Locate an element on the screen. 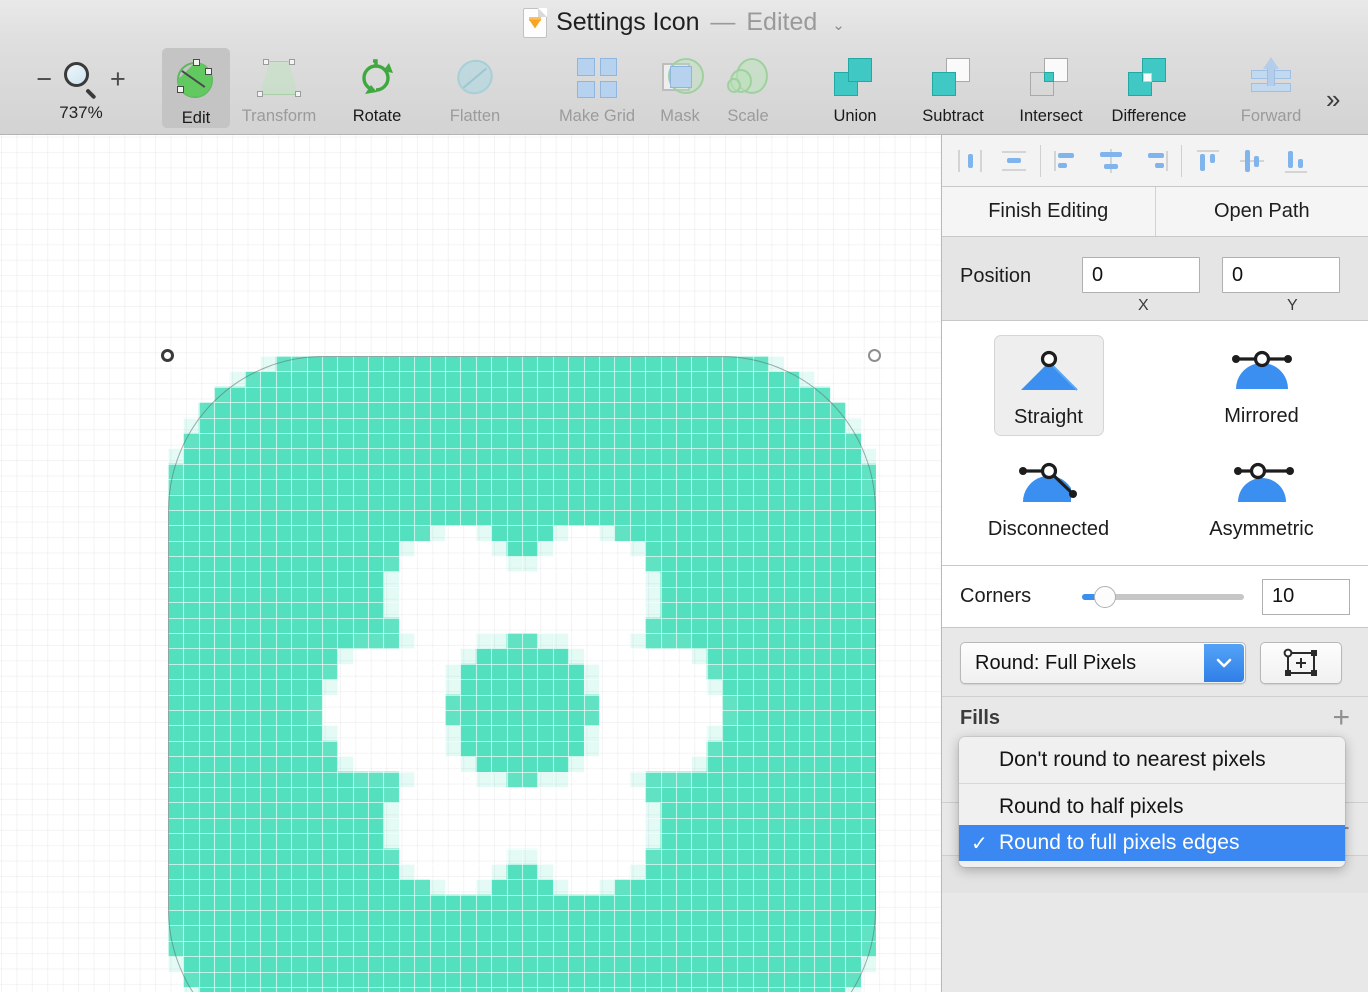 Image resolution: width=1368 pixels, height=992 pixels. point-type-mirrored-label: Mirrored is located at coordinates (1261, 416).